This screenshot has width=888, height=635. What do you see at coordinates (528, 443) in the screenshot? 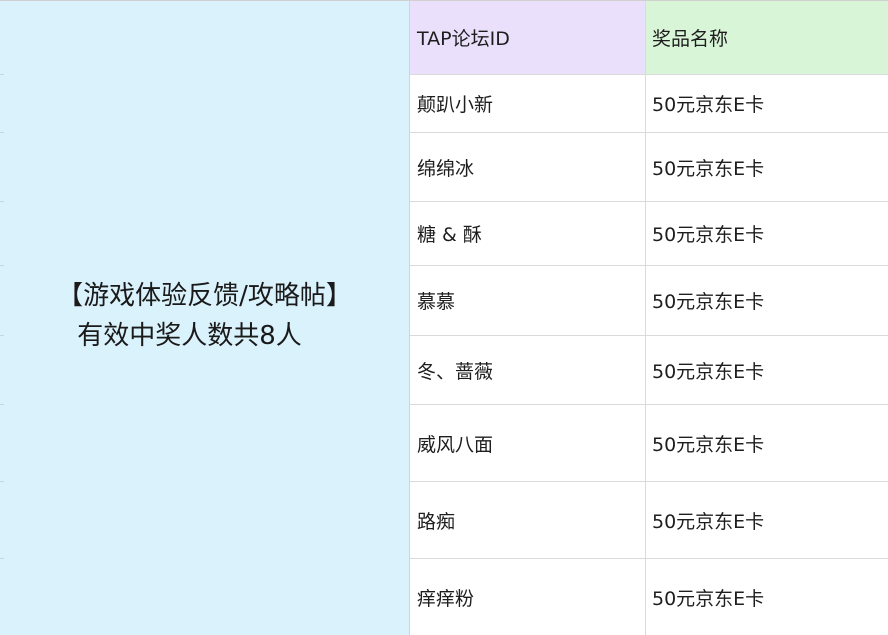
I see `winner-id-cell: 威风八面` at bounding box center [528, 443].